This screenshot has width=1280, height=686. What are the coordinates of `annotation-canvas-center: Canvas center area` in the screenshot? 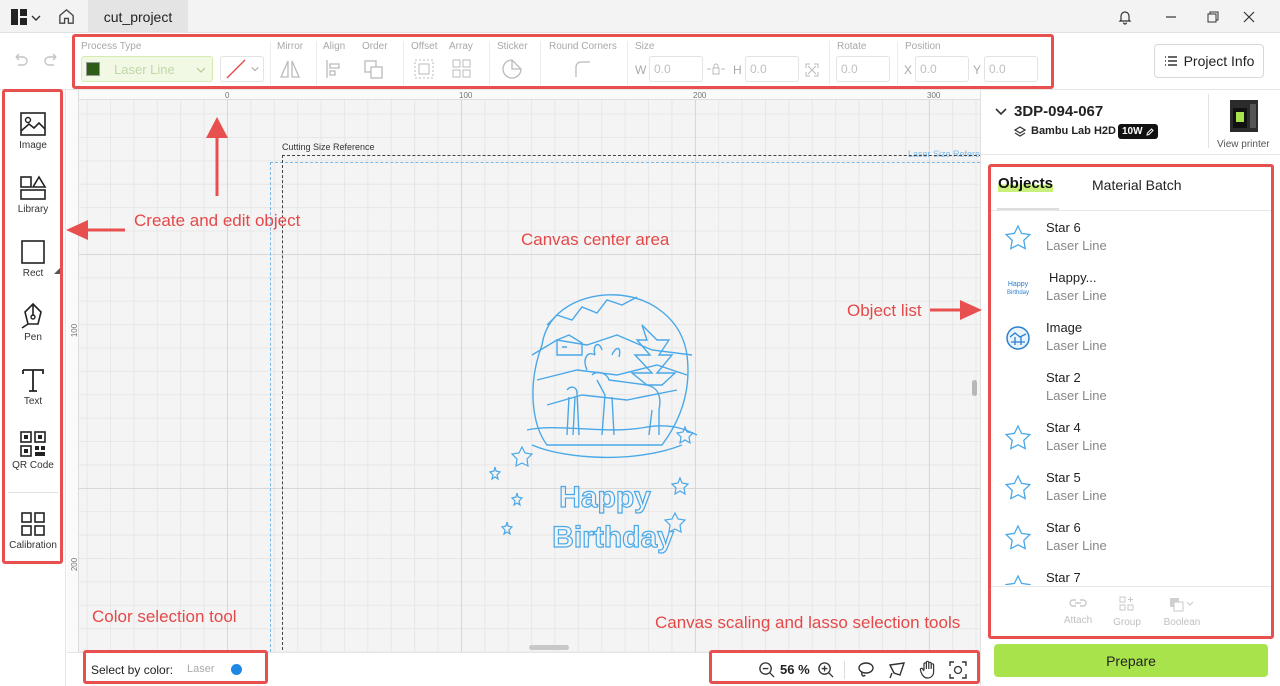 It's located at (595, 239).